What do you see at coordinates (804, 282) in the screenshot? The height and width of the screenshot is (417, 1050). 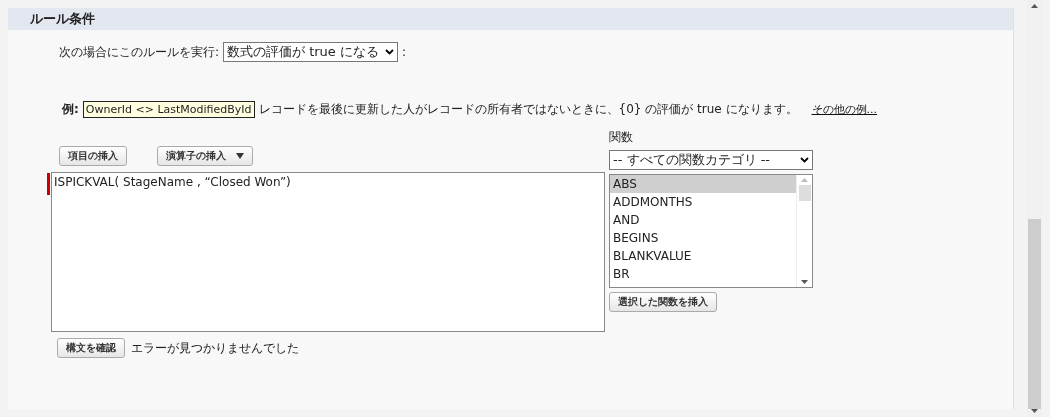 I see `scroll-down-icon` at bounding box center [804, 282].